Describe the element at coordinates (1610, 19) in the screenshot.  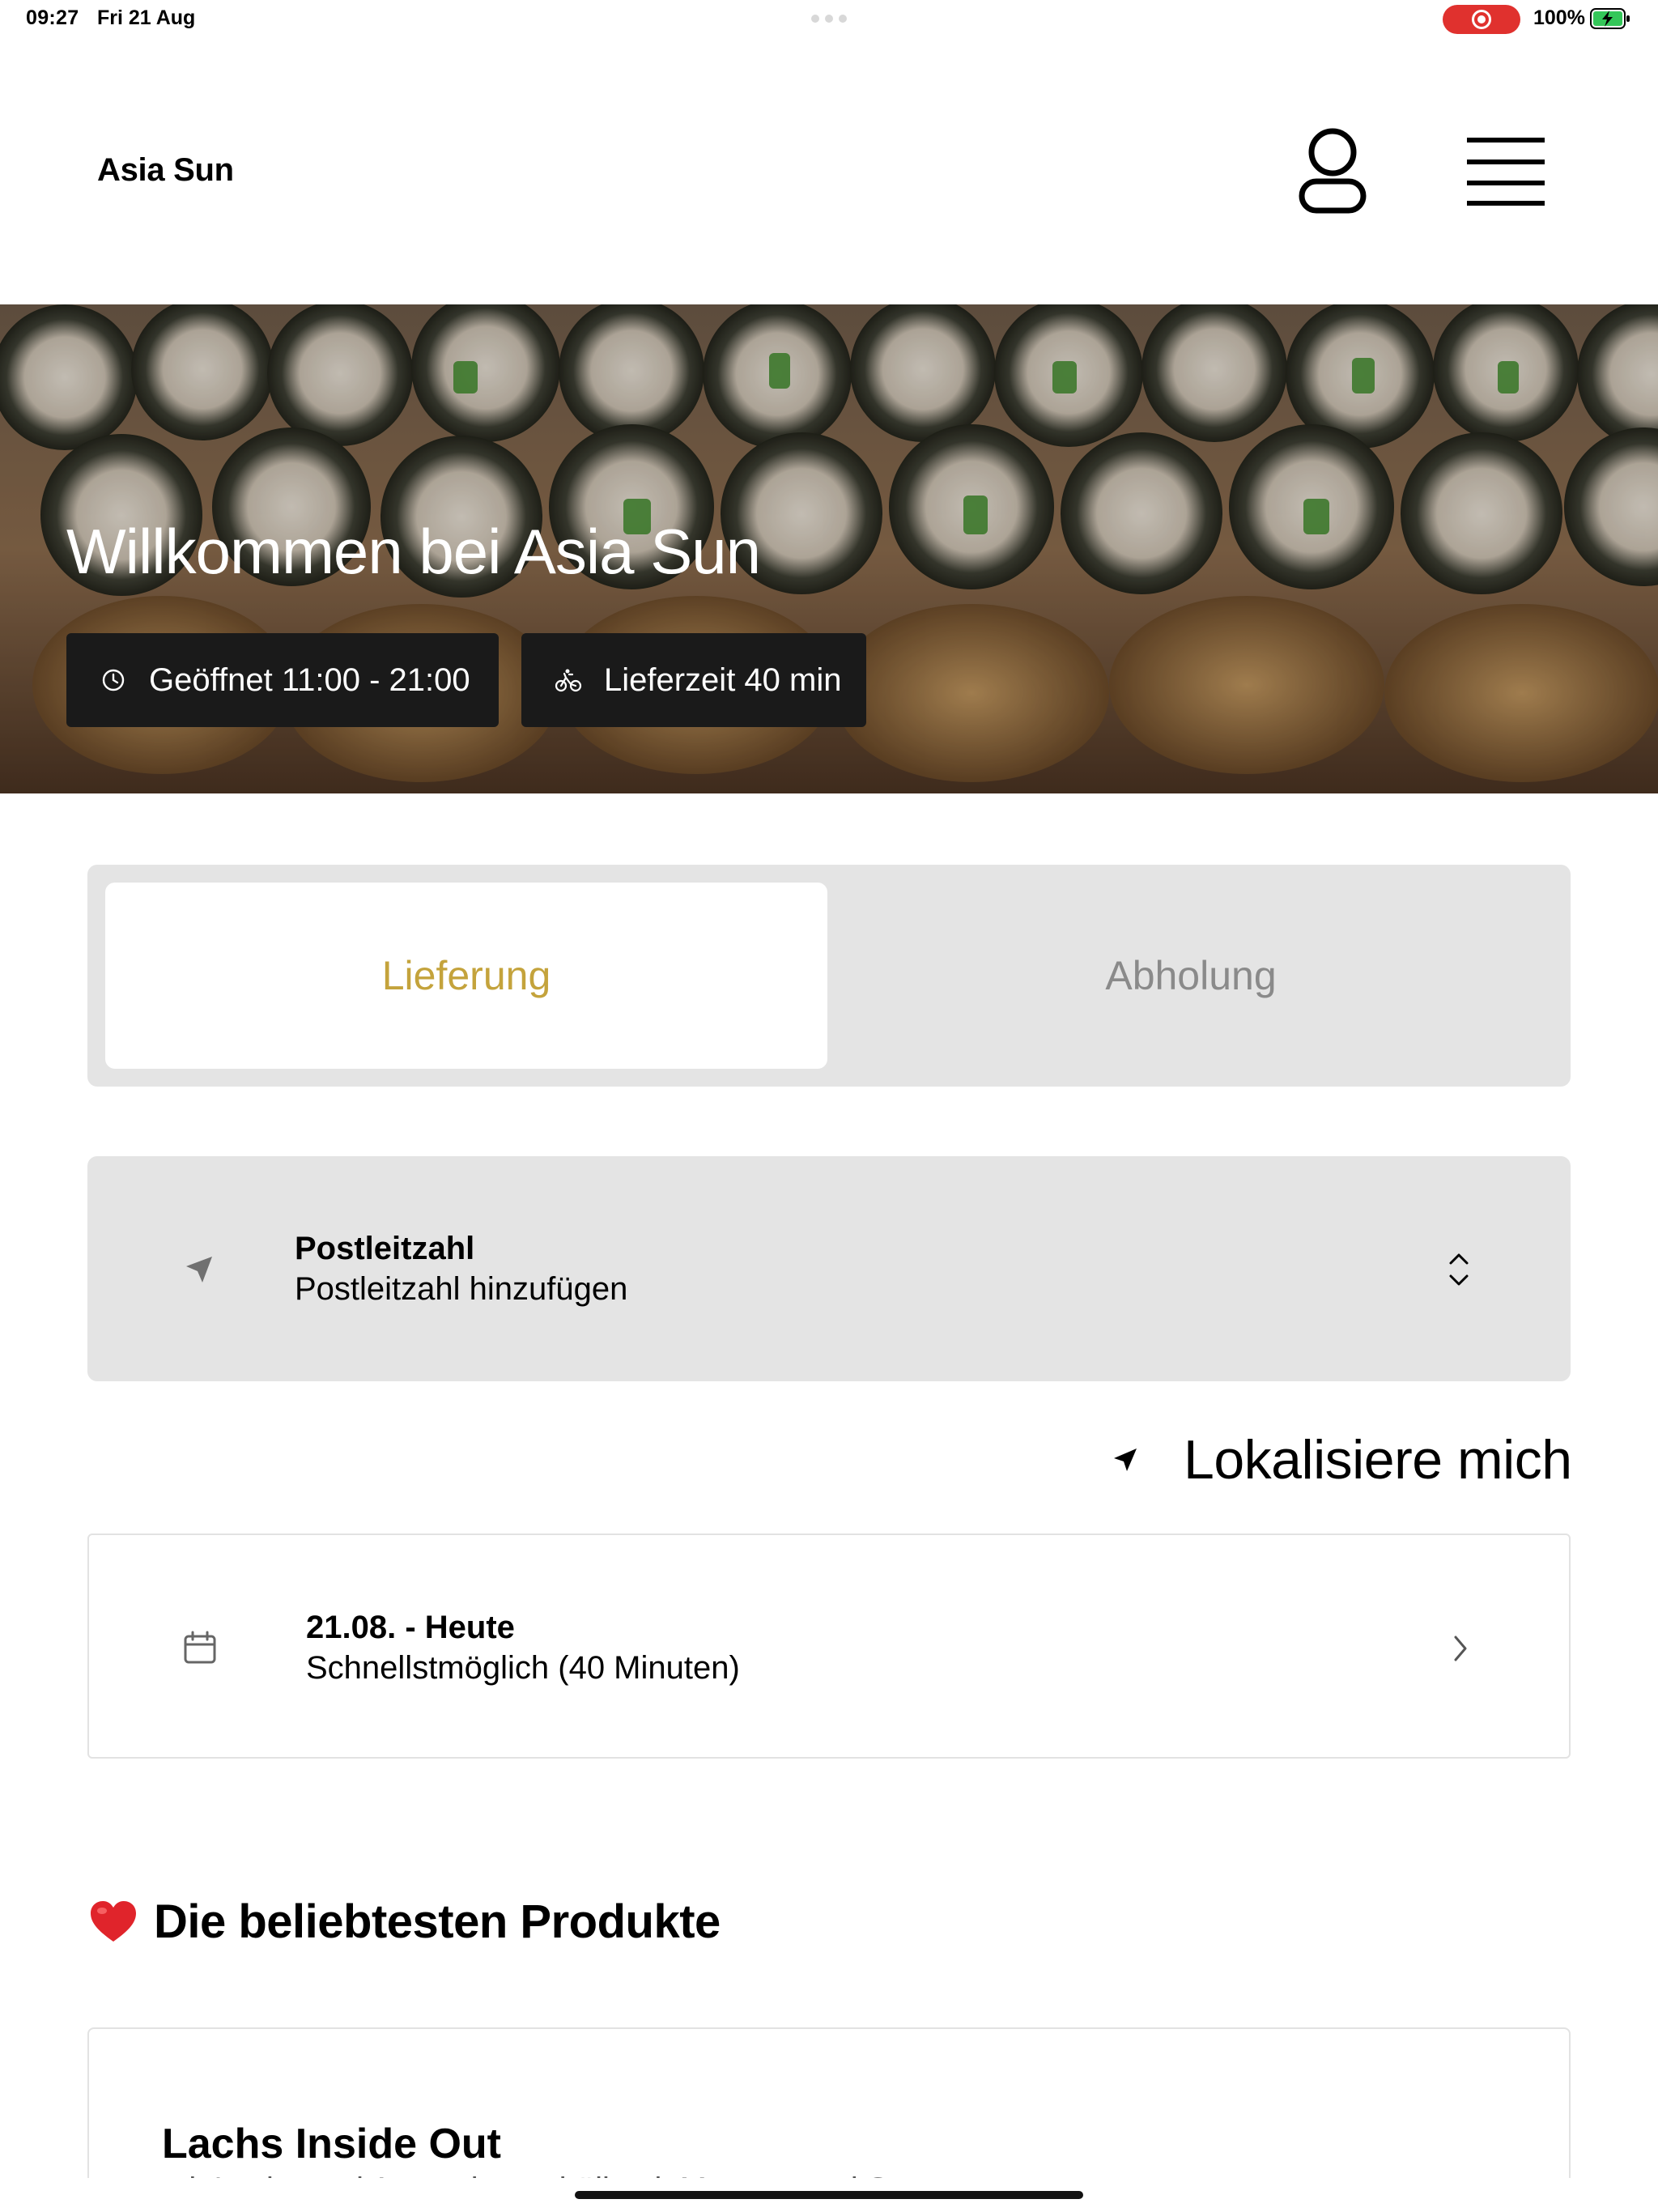
I see `battery-charging-icon` at that location.